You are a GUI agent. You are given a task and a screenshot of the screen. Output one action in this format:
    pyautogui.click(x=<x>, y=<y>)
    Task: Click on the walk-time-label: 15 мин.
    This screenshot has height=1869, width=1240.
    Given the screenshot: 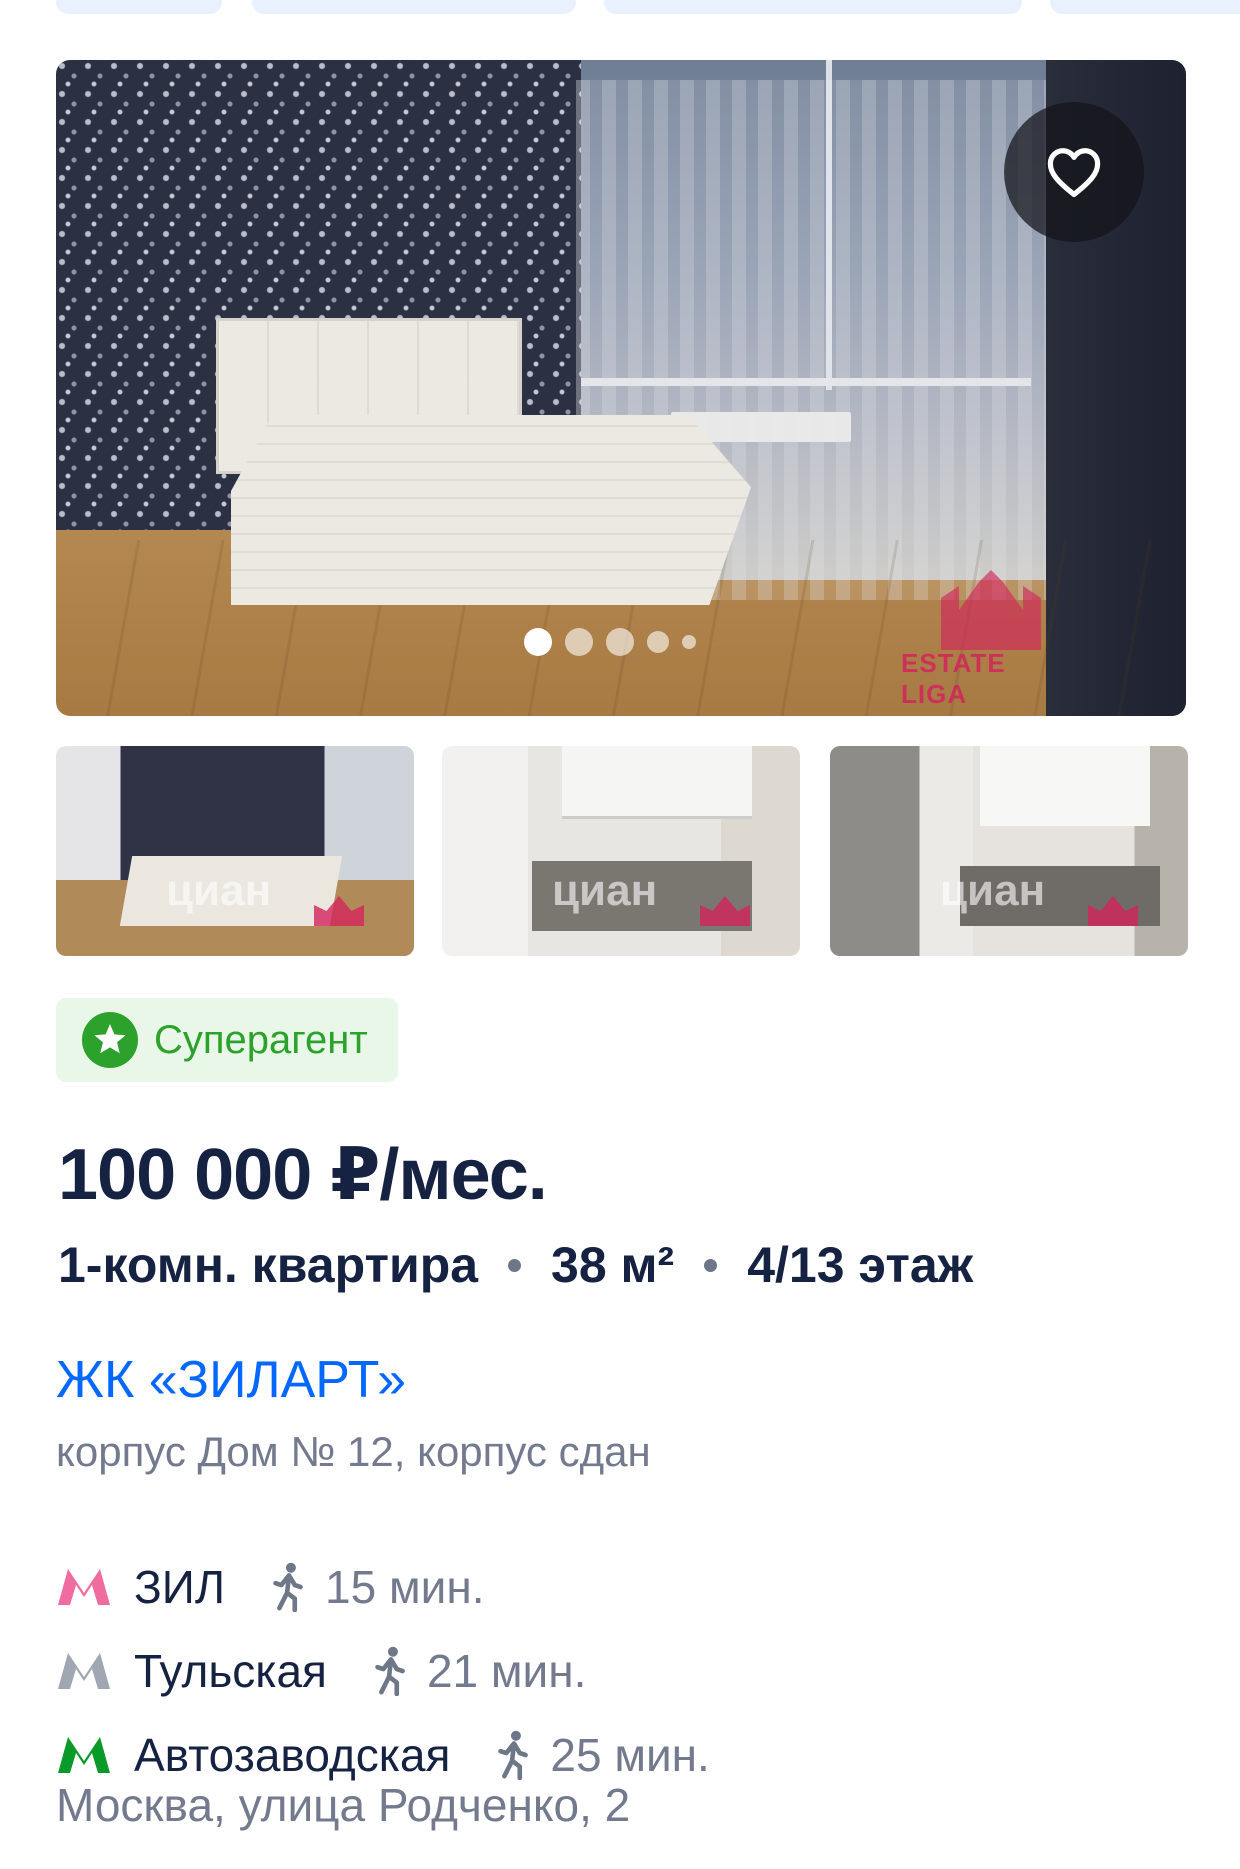 What is the action you would take?
    pyautogui.click(x=405, y=1587)
    